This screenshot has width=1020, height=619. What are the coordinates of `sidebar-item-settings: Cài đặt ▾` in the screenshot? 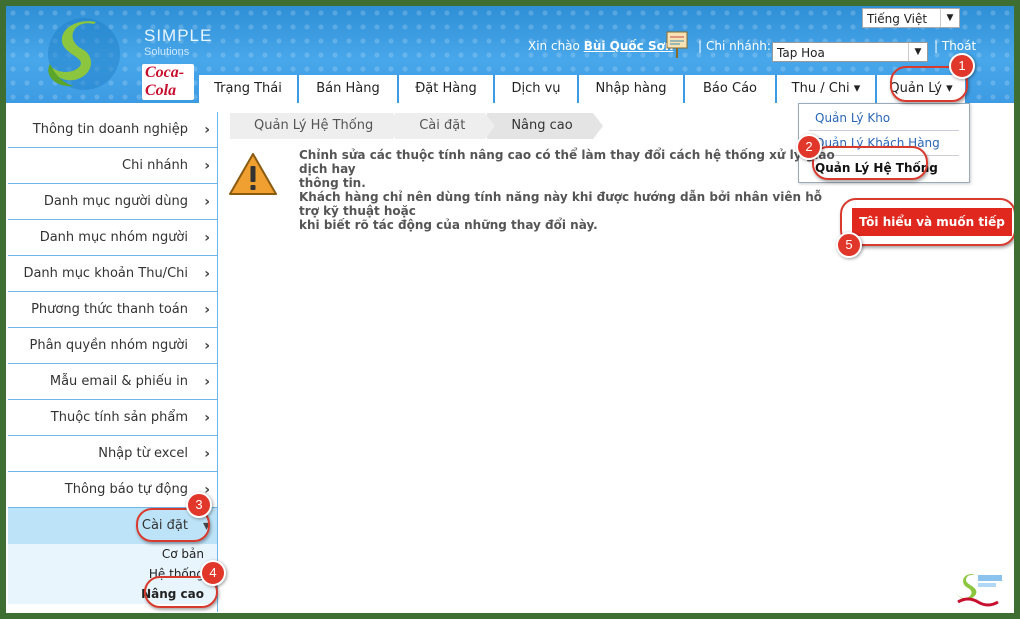 It's located at (113, 526).